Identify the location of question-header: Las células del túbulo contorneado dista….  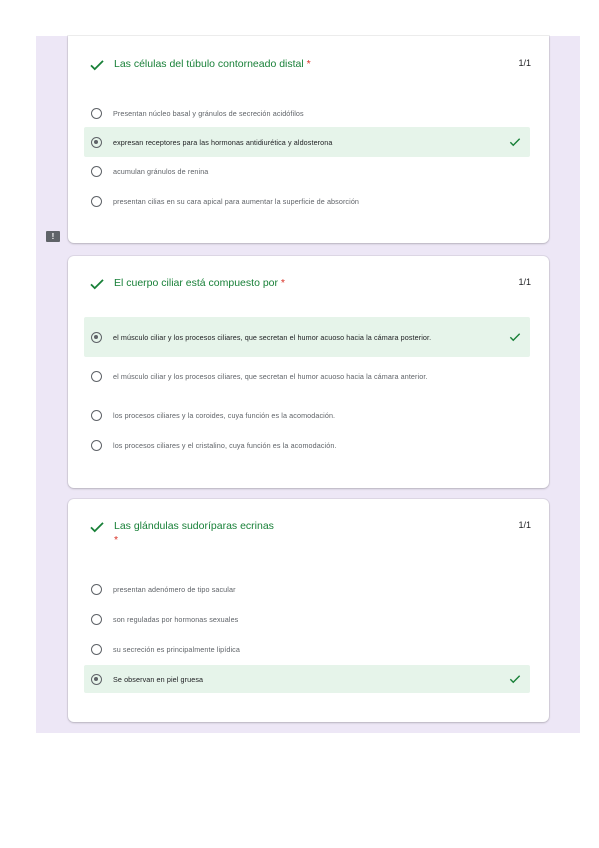
(309, 74).